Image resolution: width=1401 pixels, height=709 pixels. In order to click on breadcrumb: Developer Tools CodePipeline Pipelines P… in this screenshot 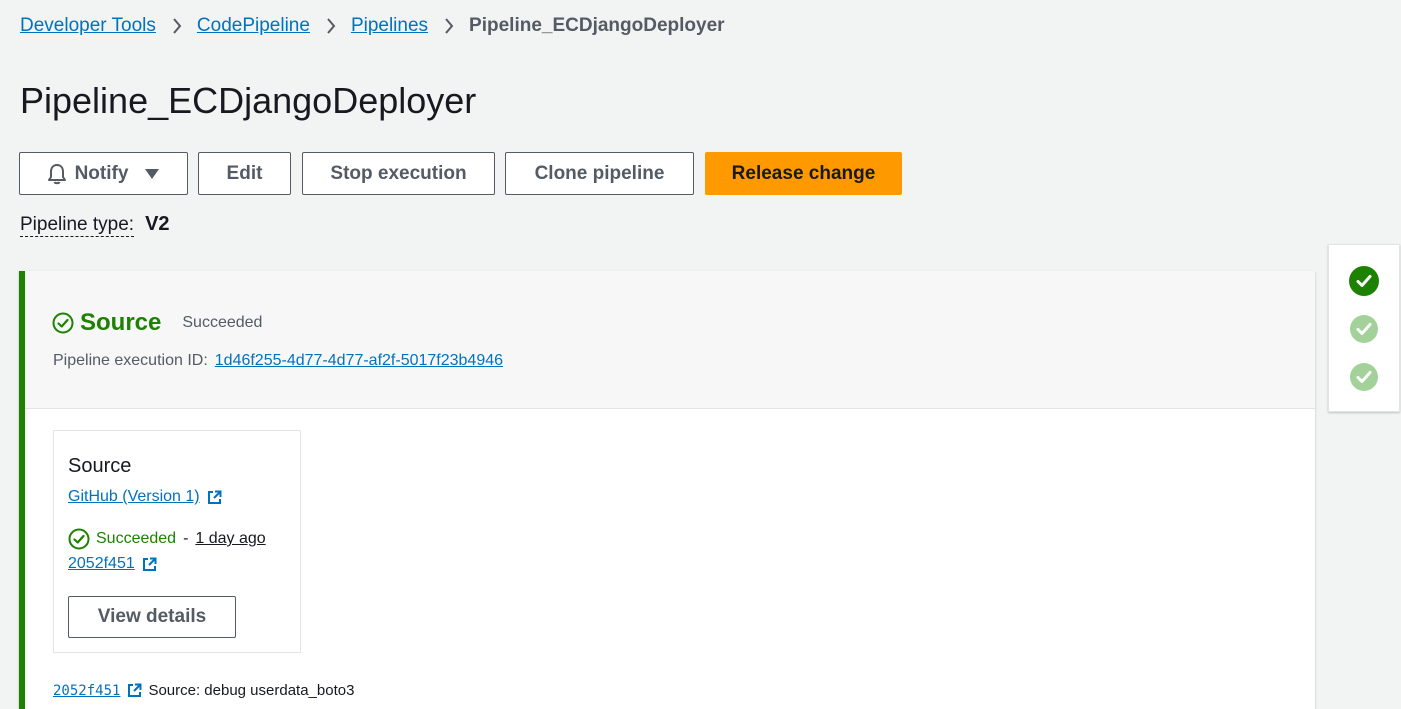, I will do `click(372, 26)`.